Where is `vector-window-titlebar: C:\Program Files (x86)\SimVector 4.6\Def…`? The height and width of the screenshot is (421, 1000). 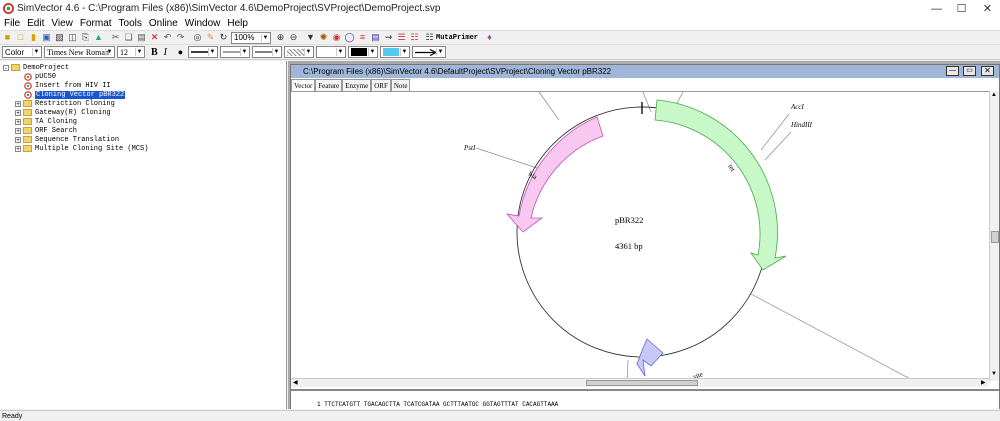 vector-window-titlebar: C:\Program Files (x86)\SimVector 4.6\Def… is located at coordinates (645, 71).